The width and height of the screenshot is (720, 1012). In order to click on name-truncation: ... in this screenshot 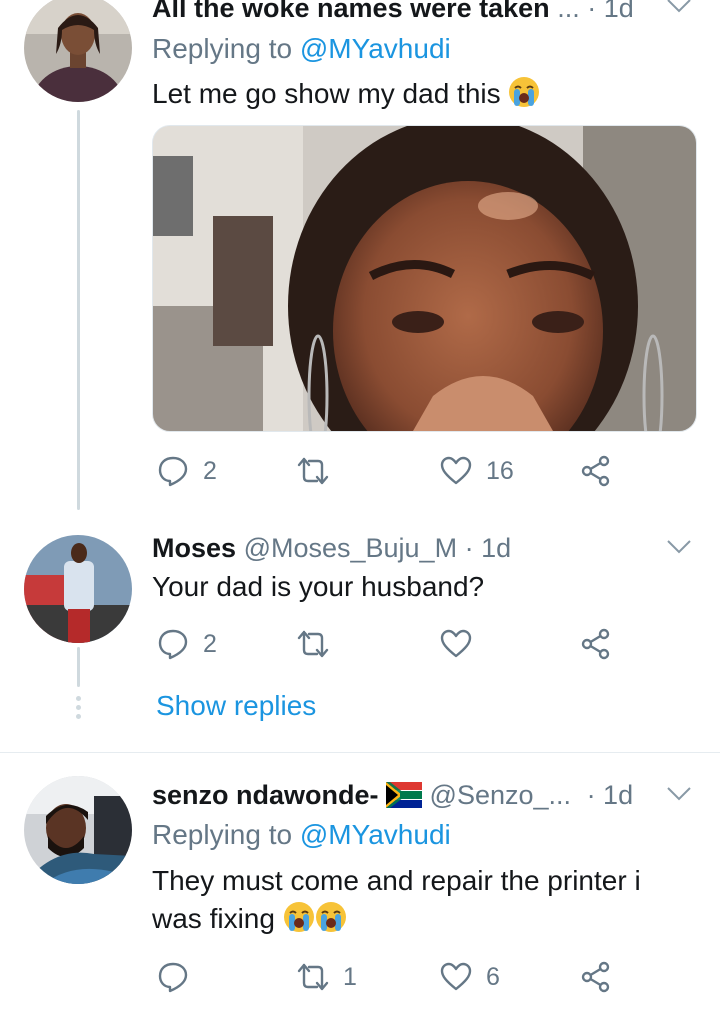, I will do `click(568, 11)`.